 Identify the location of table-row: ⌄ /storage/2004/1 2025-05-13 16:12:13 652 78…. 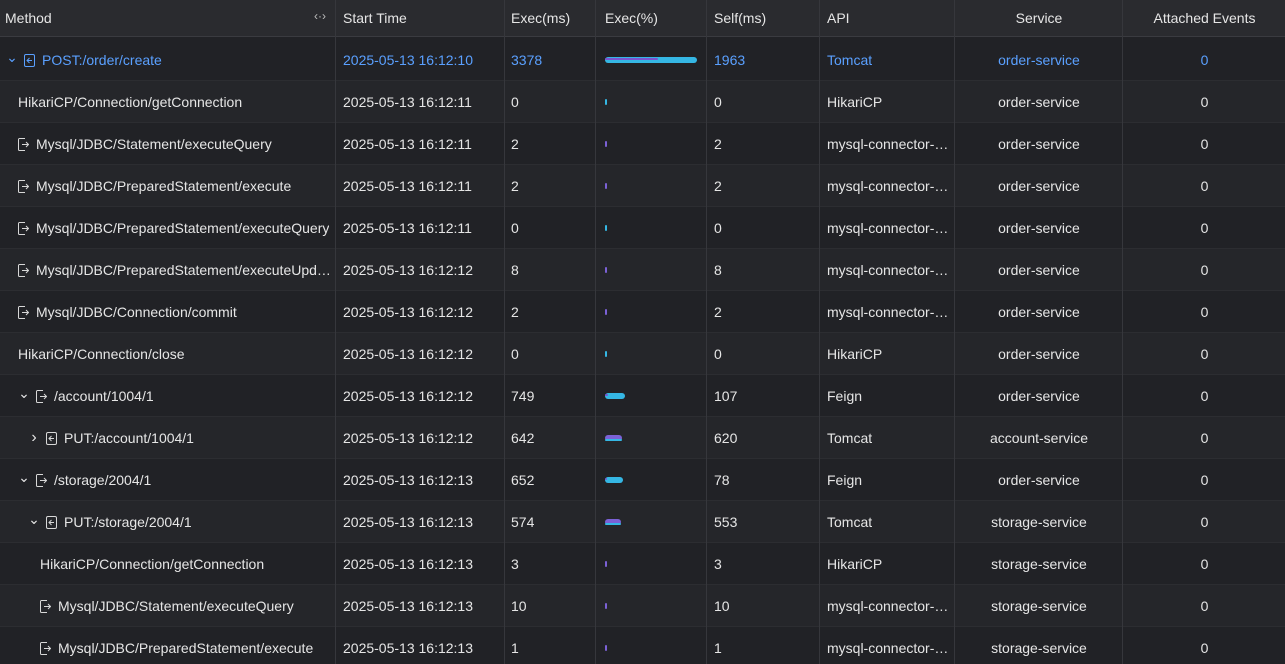
(642, 480).